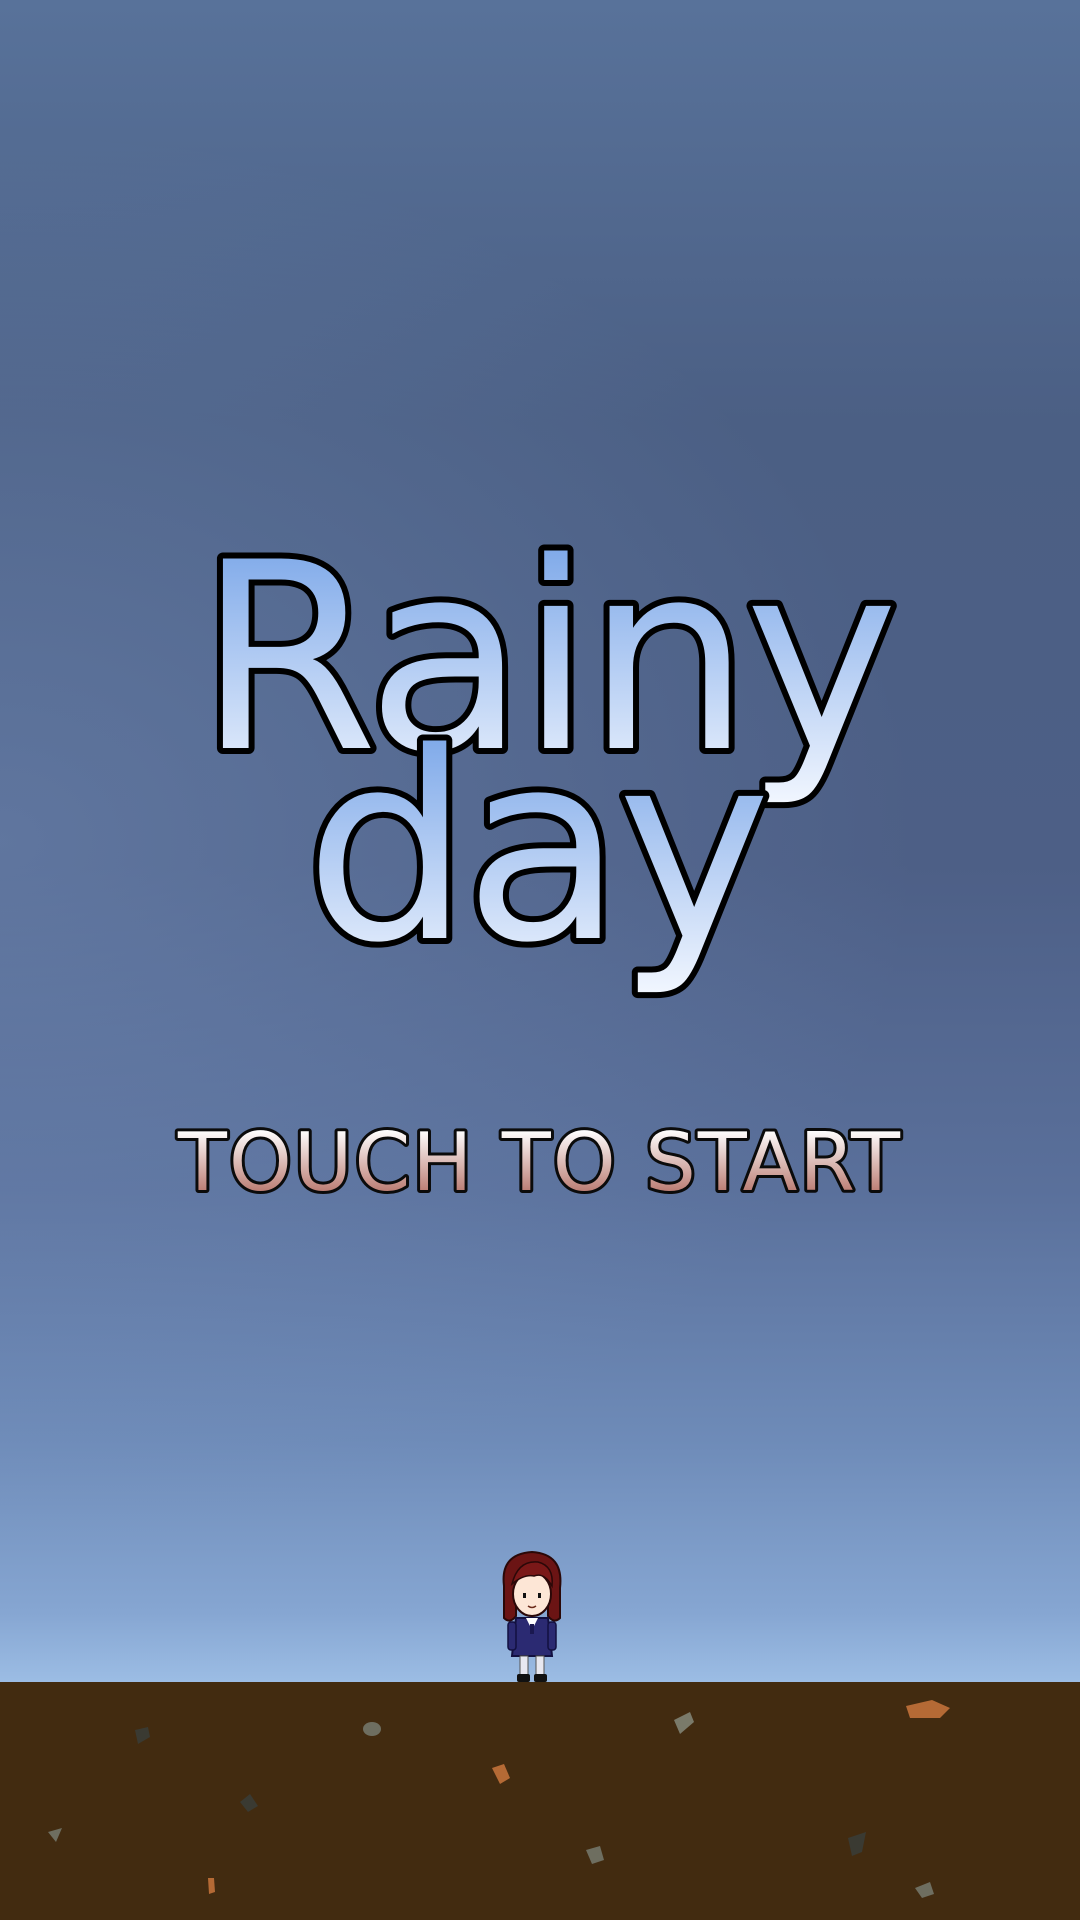  I want to click on pebbles-icon, so click(499, 1799).